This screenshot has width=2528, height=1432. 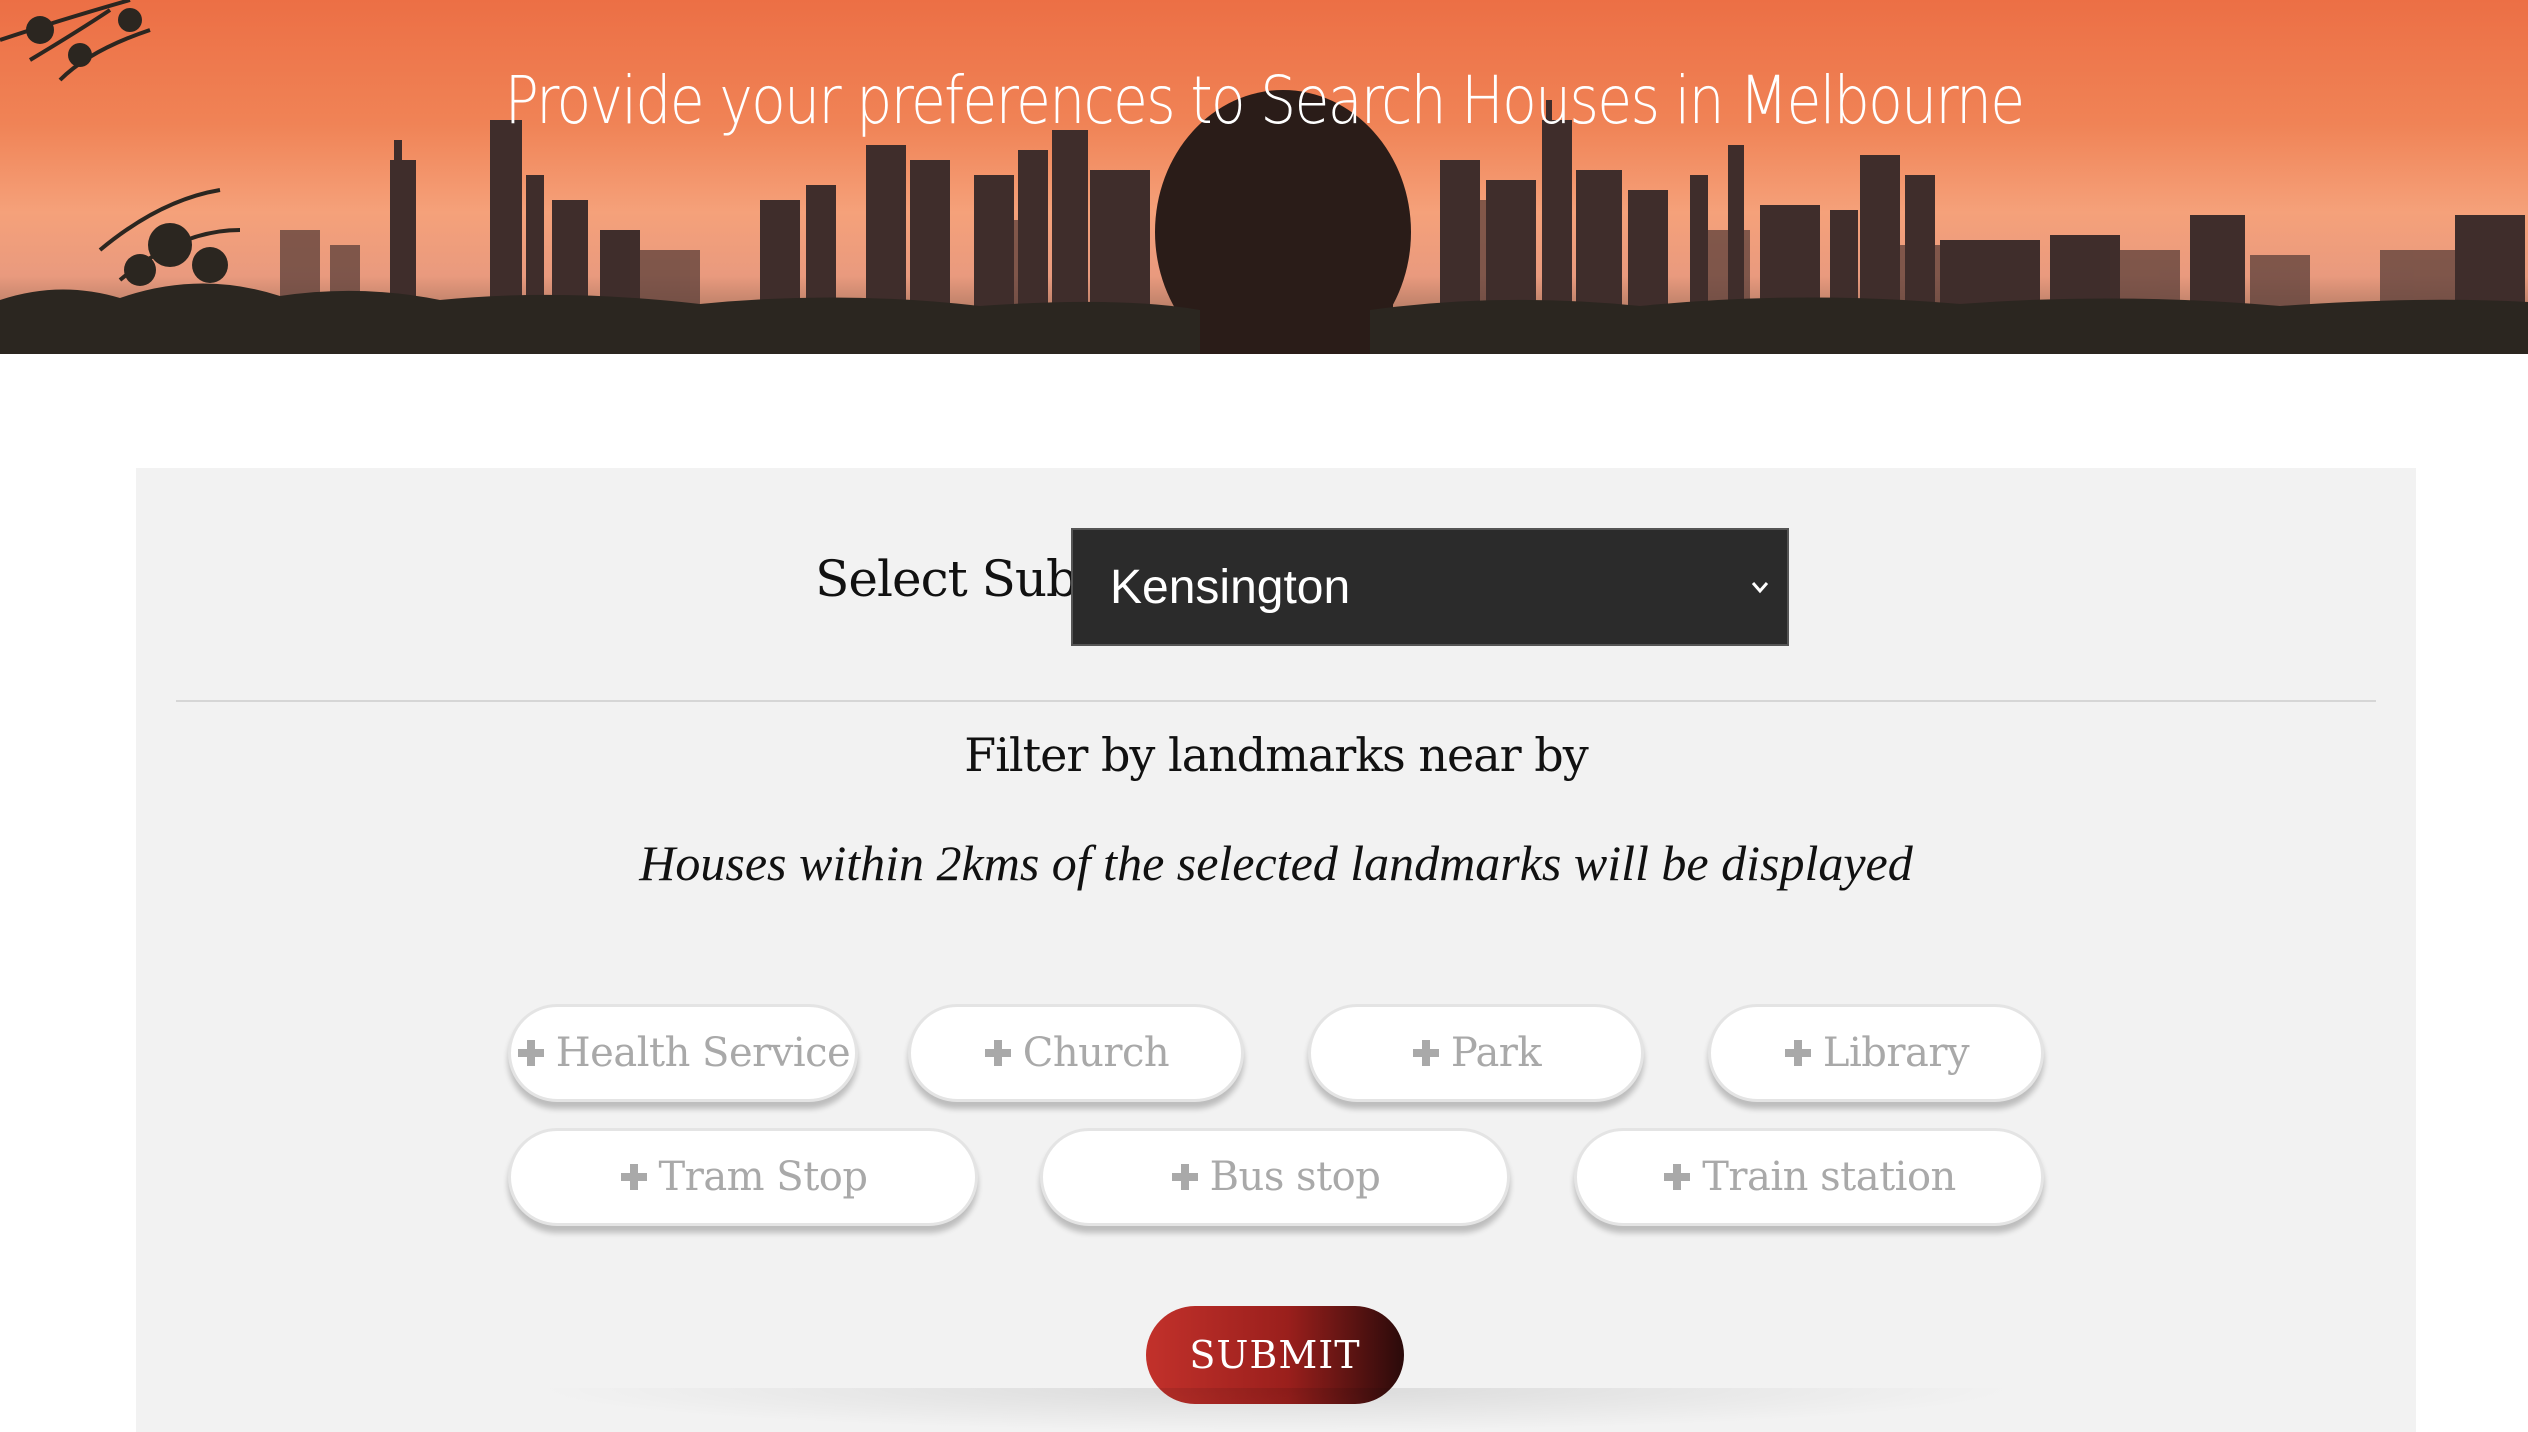 I want to click on landmark-chip-bus-stop: Bus stop, so click(x=1275, y=1177).